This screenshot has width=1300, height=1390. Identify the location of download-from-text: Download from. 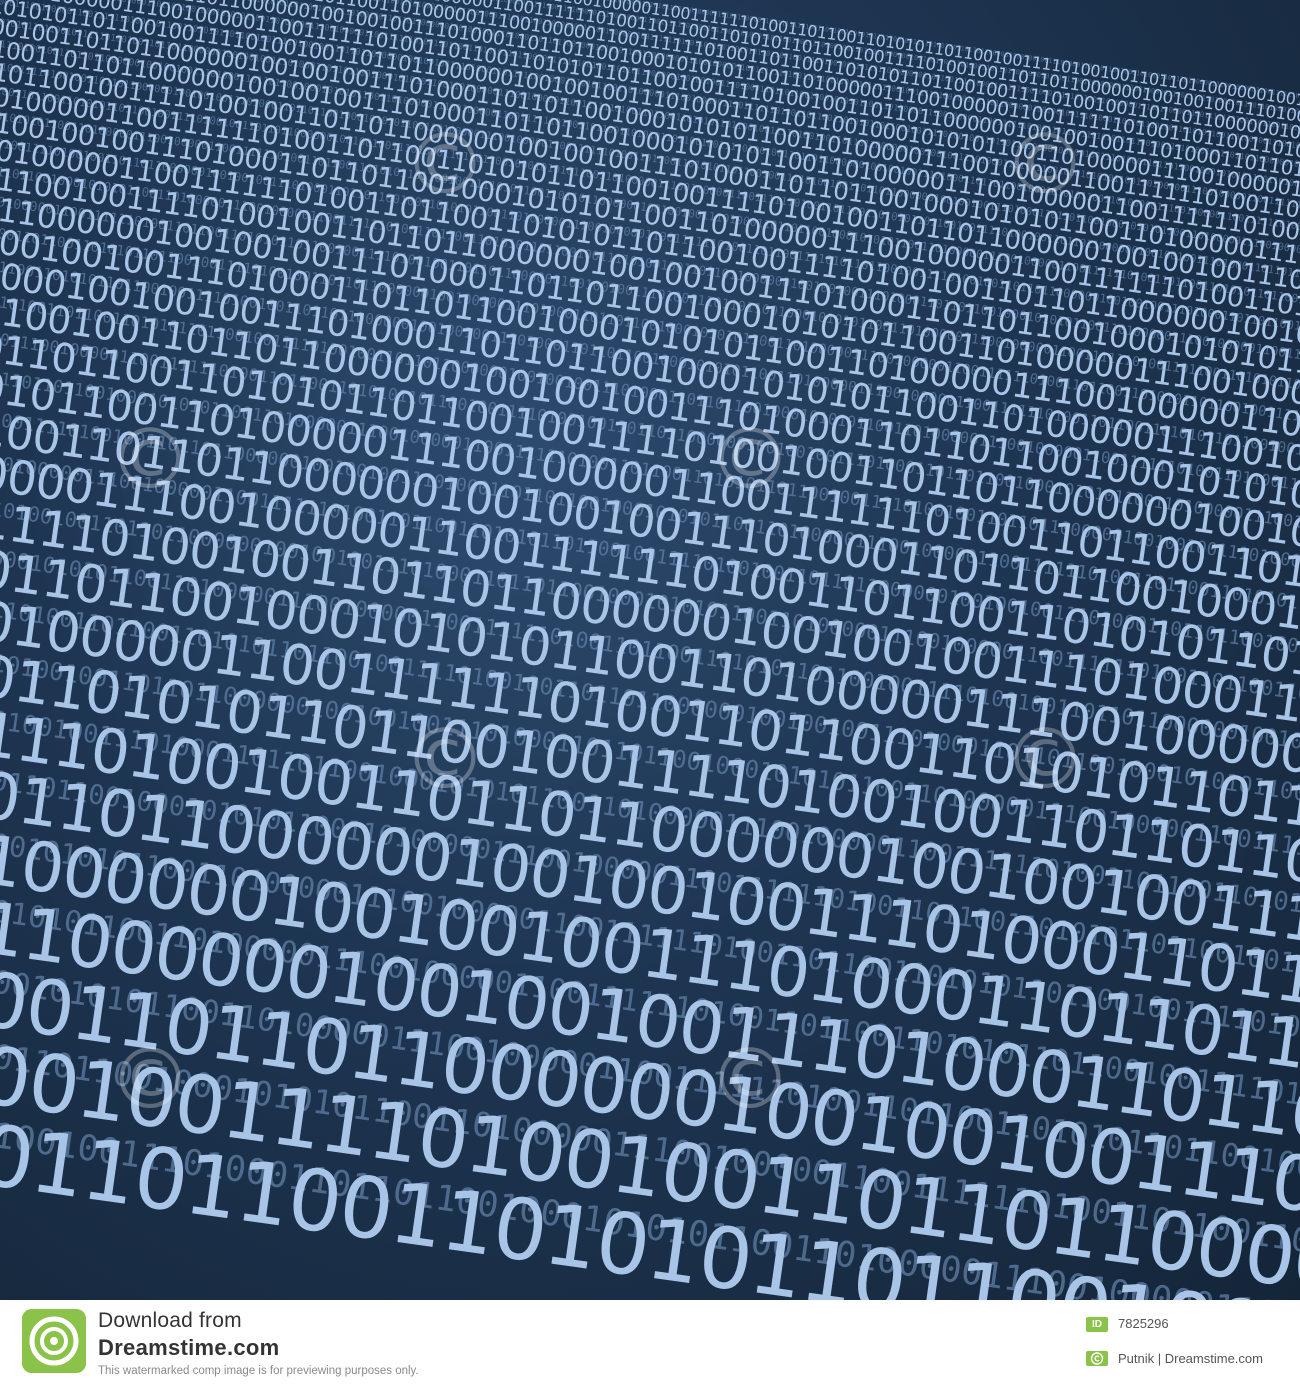
(170, 1320).